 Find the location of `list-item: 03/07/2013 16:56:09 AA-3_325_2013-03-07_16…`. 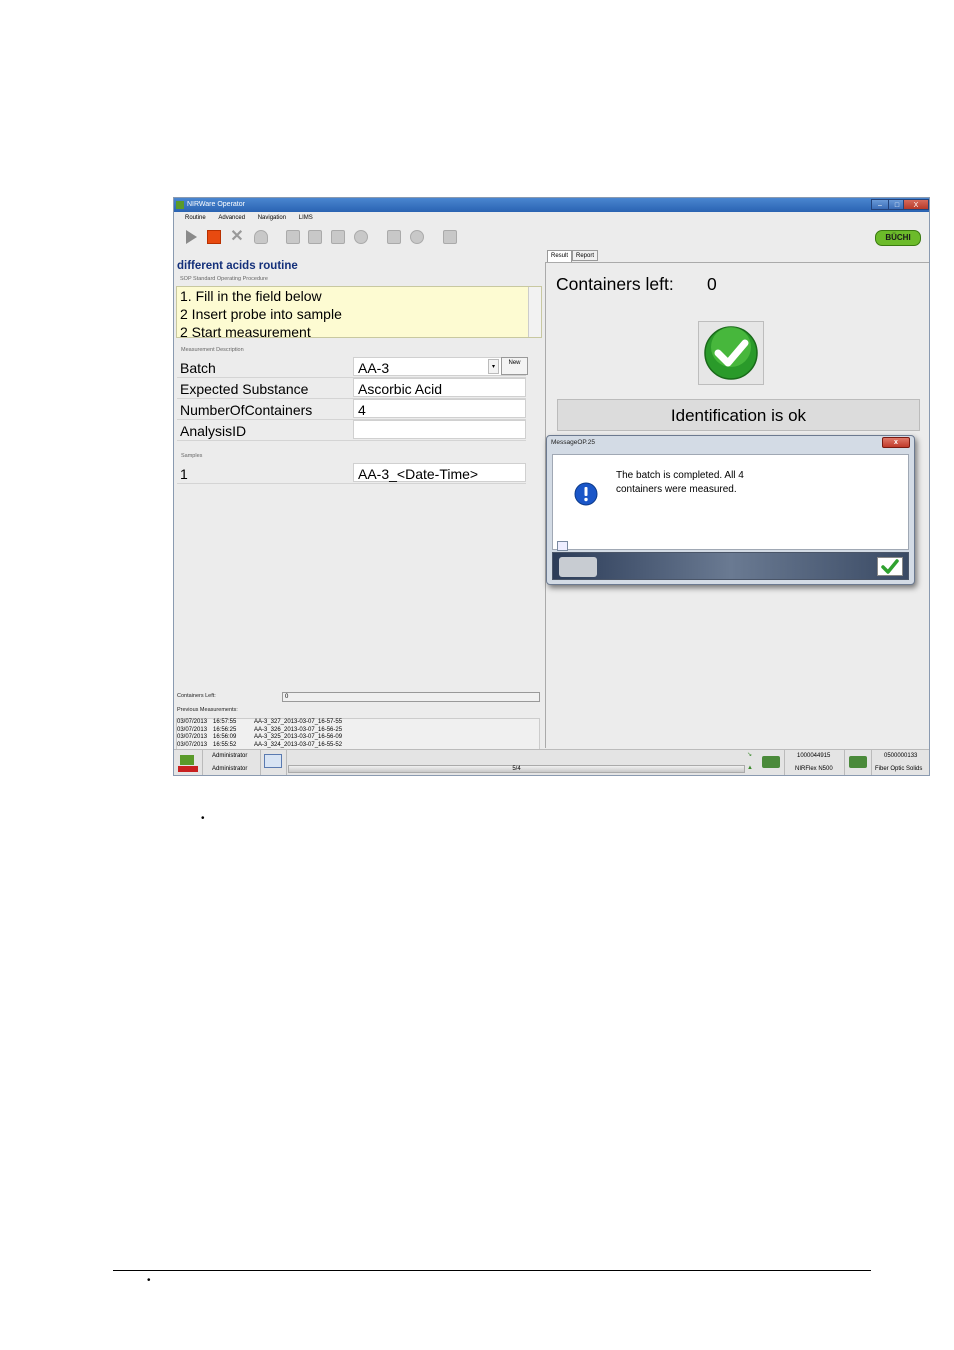

list-item: 03/07/2013 16:56:09 AA-3_325_2013-03-07_16… is located at coordinates (358, 738).